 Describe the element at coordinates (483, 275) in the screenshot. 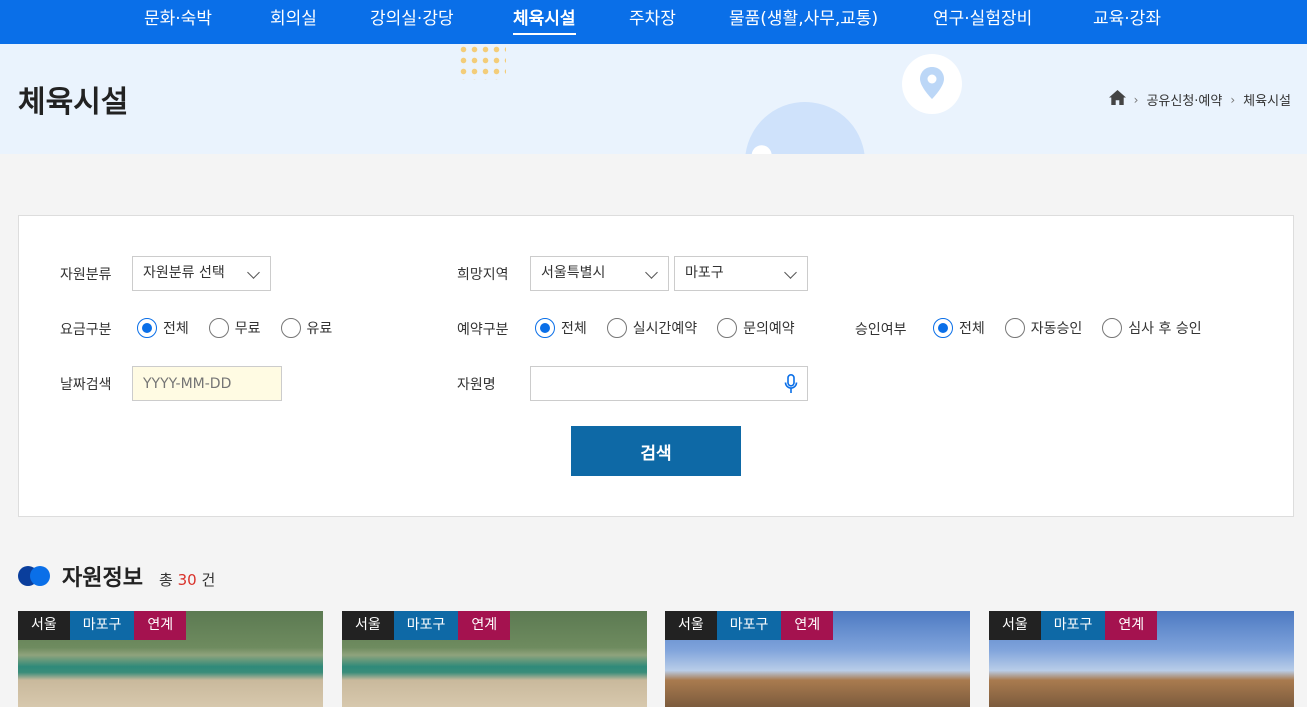

I see `region-label: 희망지역` at that location.